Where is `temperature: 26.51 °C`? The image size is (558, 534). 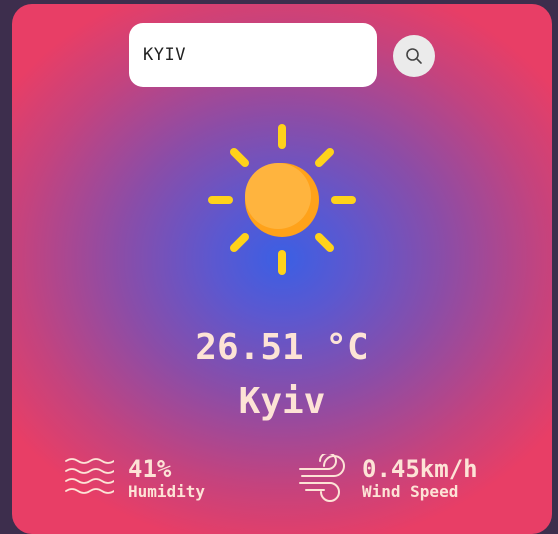
temperature: 26.51 °C is located at coordinates (282, 347).